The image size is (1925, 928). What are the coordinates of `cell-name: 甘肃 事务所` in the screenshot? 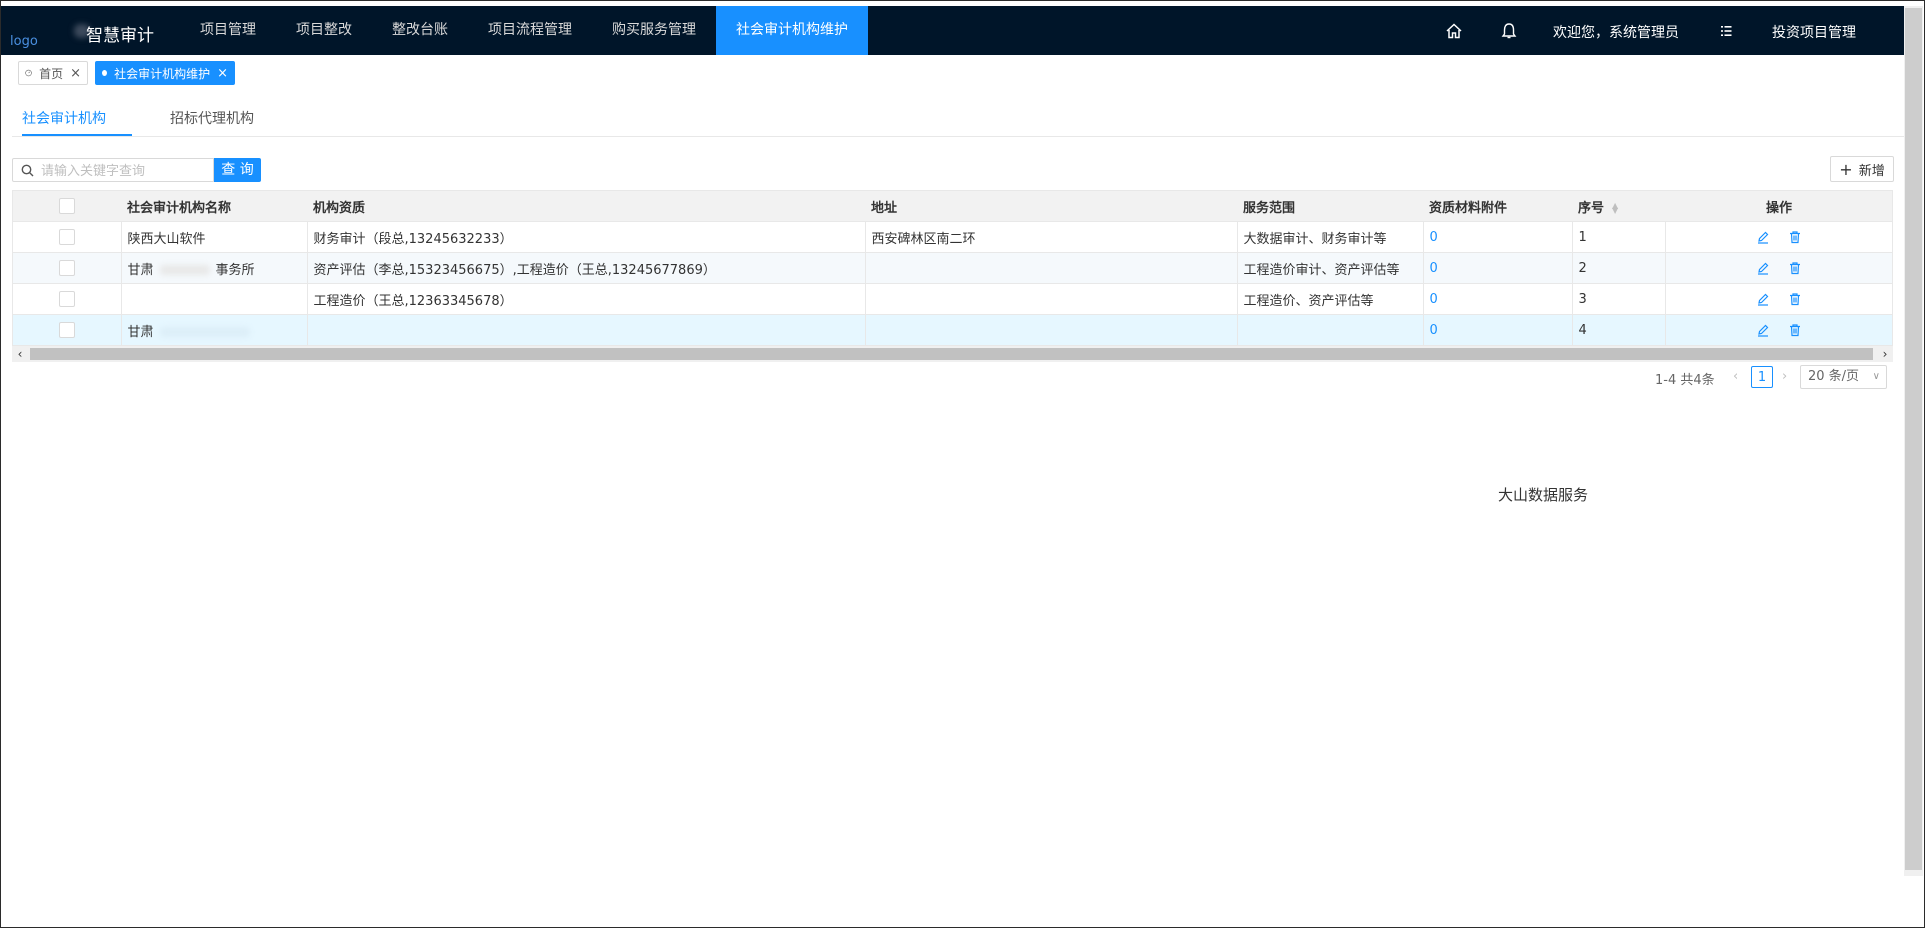 It's located at (214, 268).